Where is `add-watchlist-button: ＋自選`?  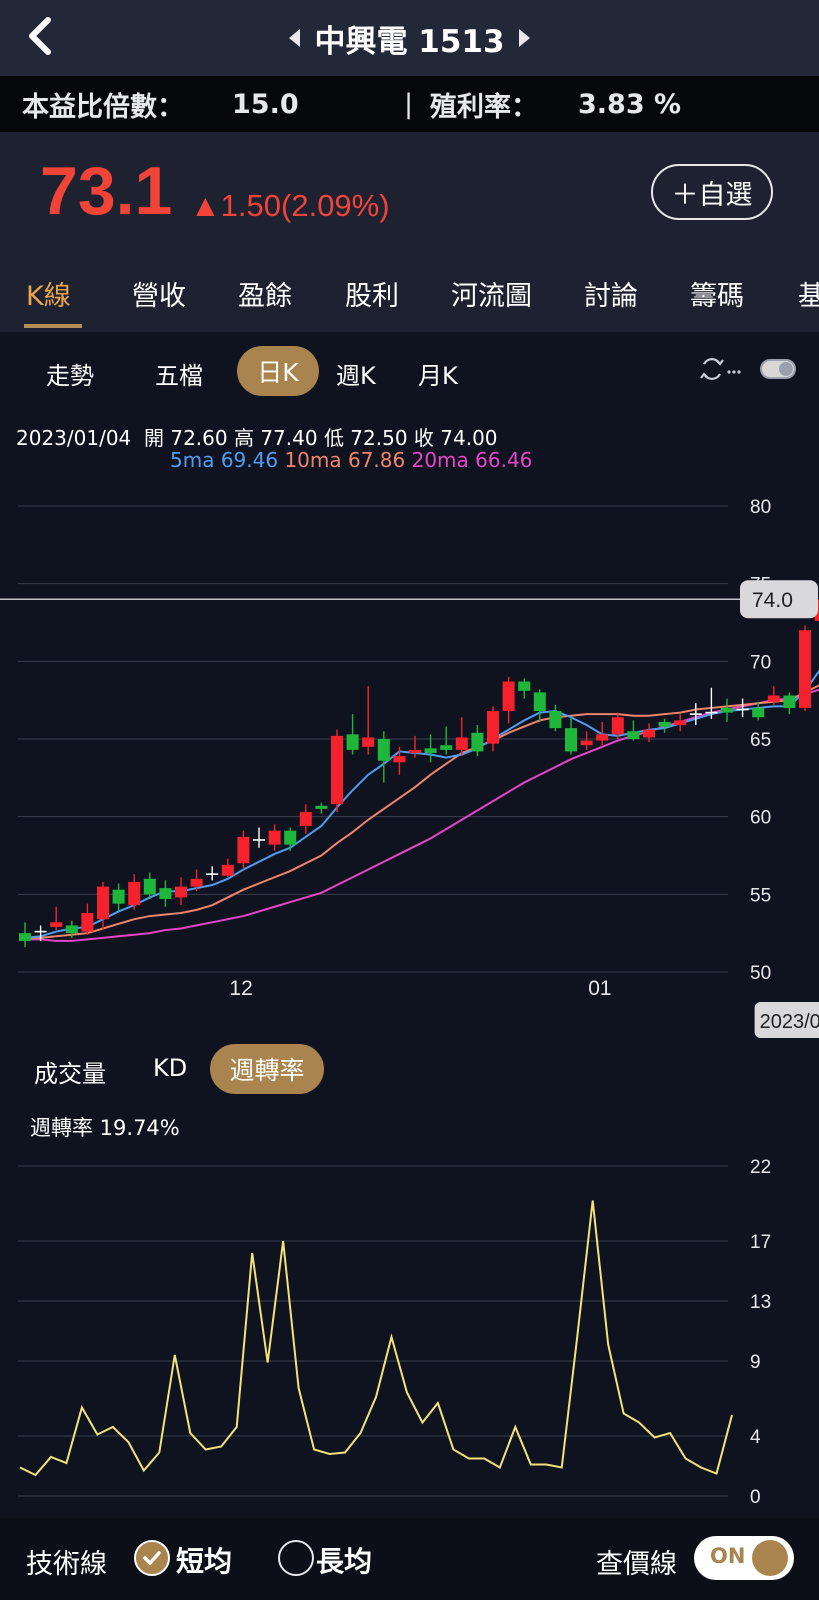
add-watchlist-button: ＋自選 is located at coordinates (712, 192).